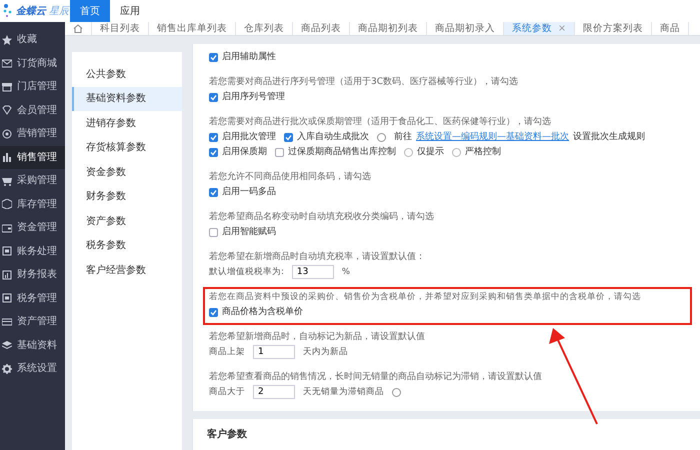  What do you see at coordinates (32, 157) in the screenshot?
I see `sidebar-item: 销售管理` at bounding box center [32, 157].